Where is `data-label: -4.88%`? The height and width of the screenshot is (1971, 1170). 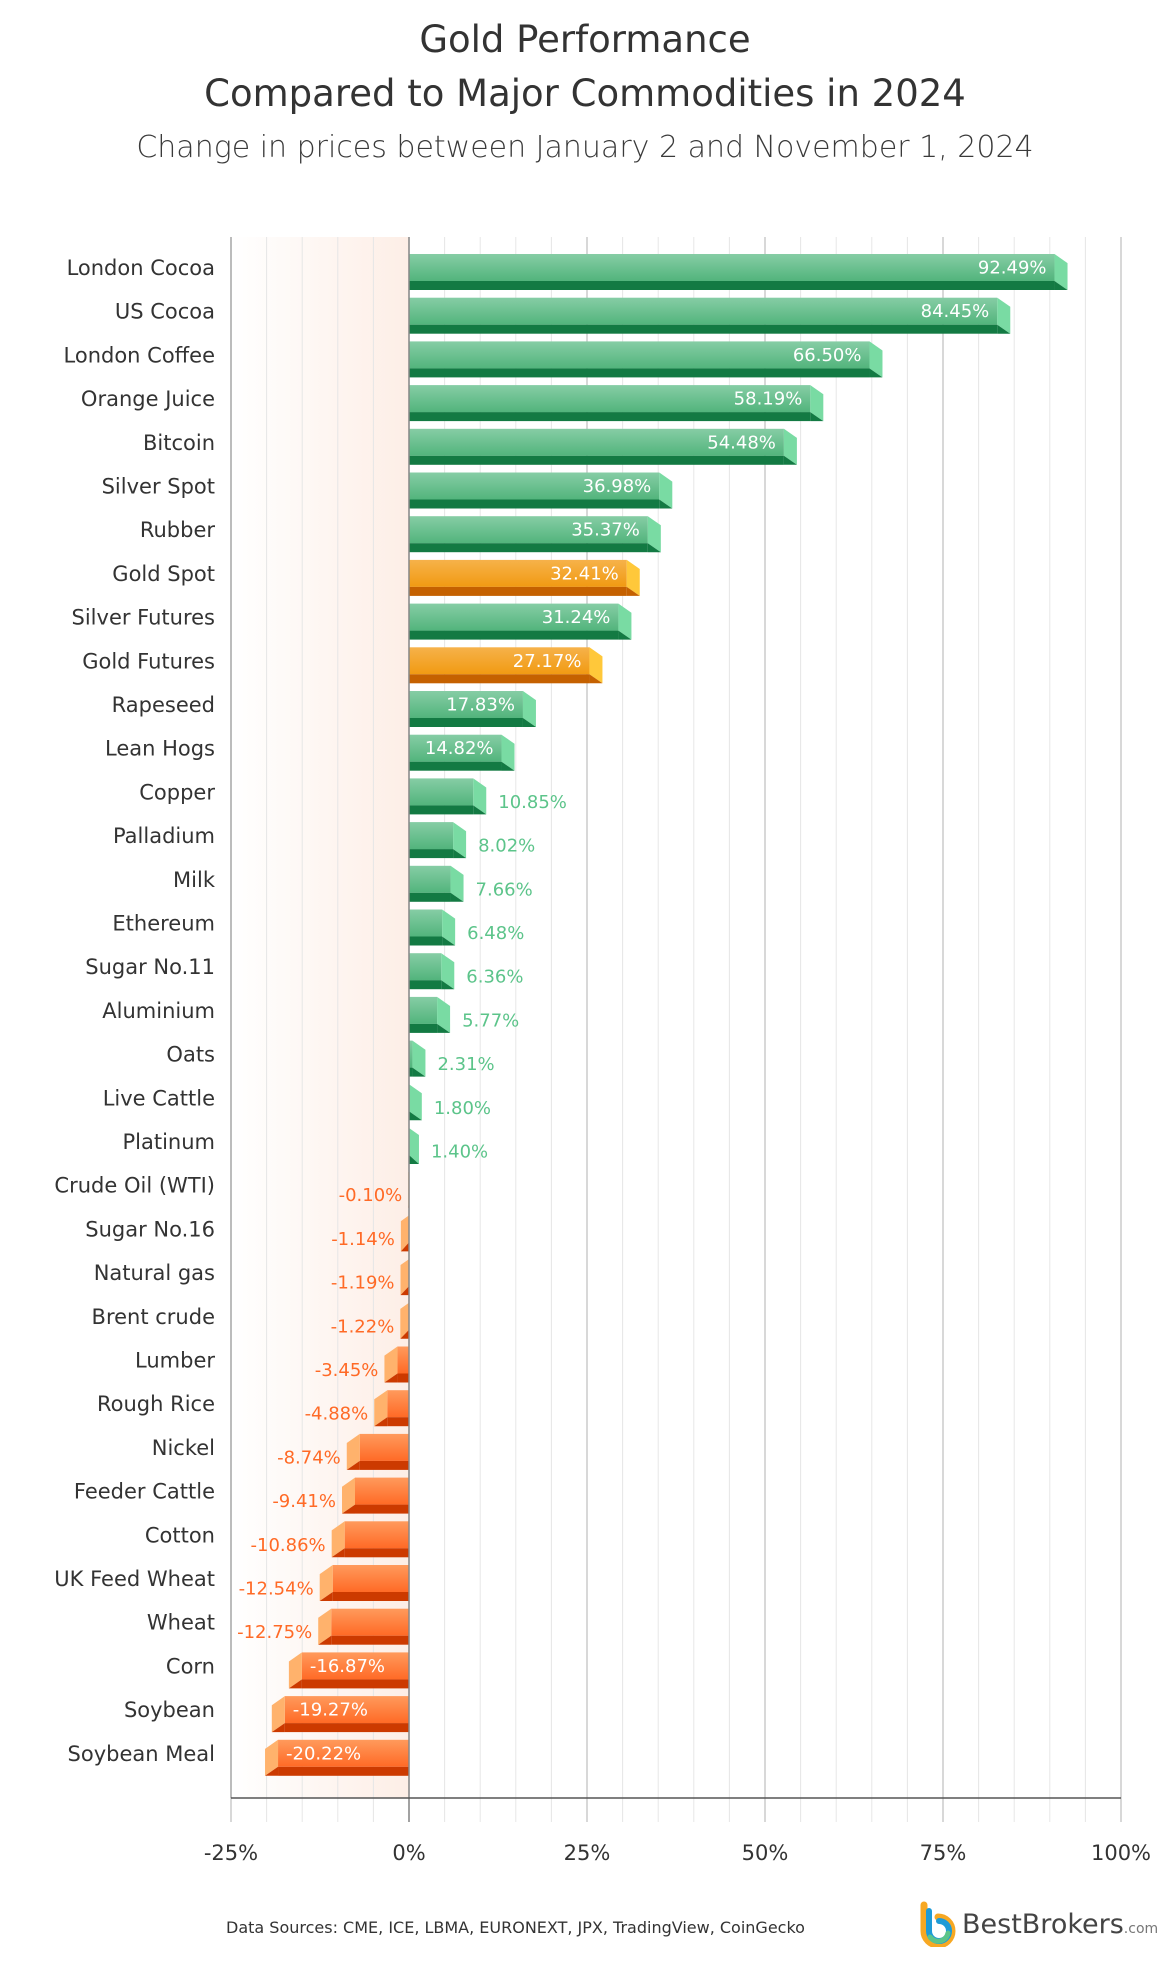 data-label: -4.88% is located at coordinates (337, 1414).